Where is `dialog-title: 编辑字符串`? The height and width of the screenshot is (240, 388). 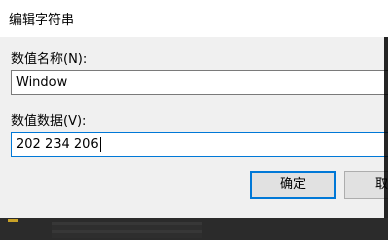 dialog-title: 编辑字符串 is located at coordinates (42, 20).